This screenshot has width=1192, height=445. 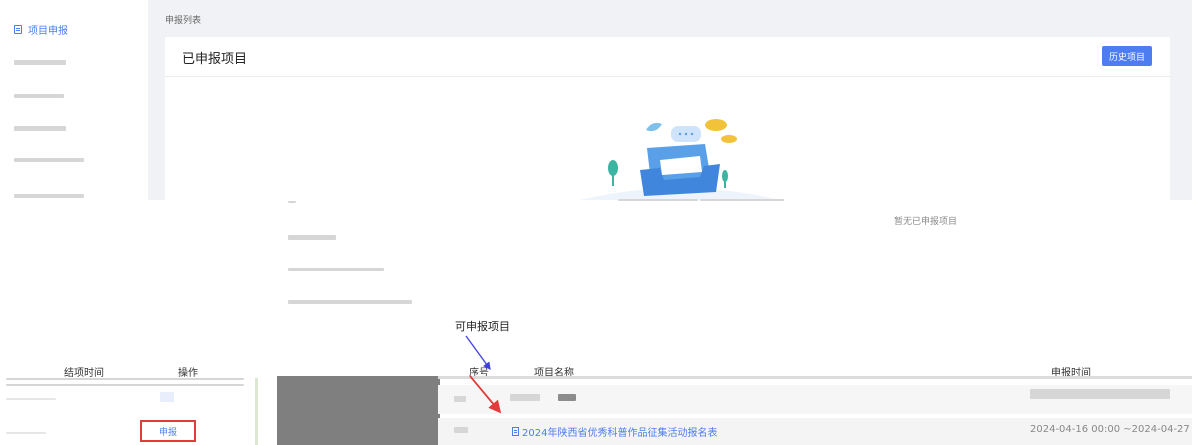 What do you see at coordinates (18, 29) in the screenshot?
I see `form-icon` at bounding box center [18, 29].